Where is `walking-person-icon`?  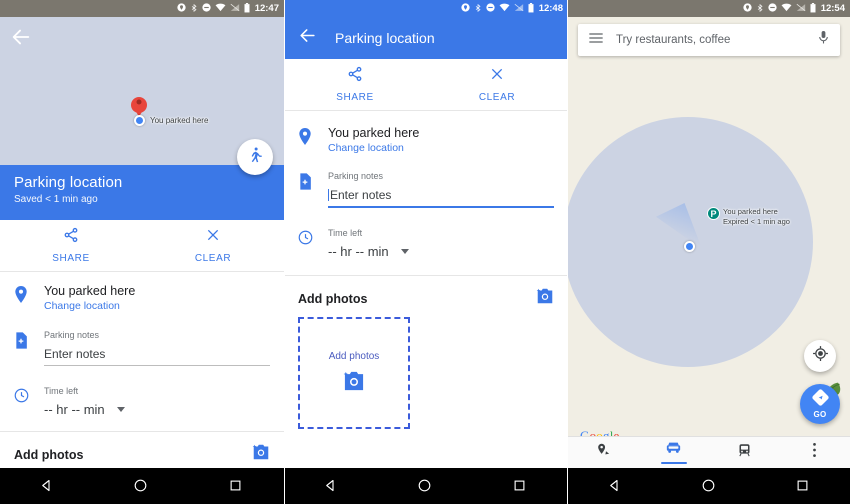 walking-person-icon is located at coordinates (255, 157).